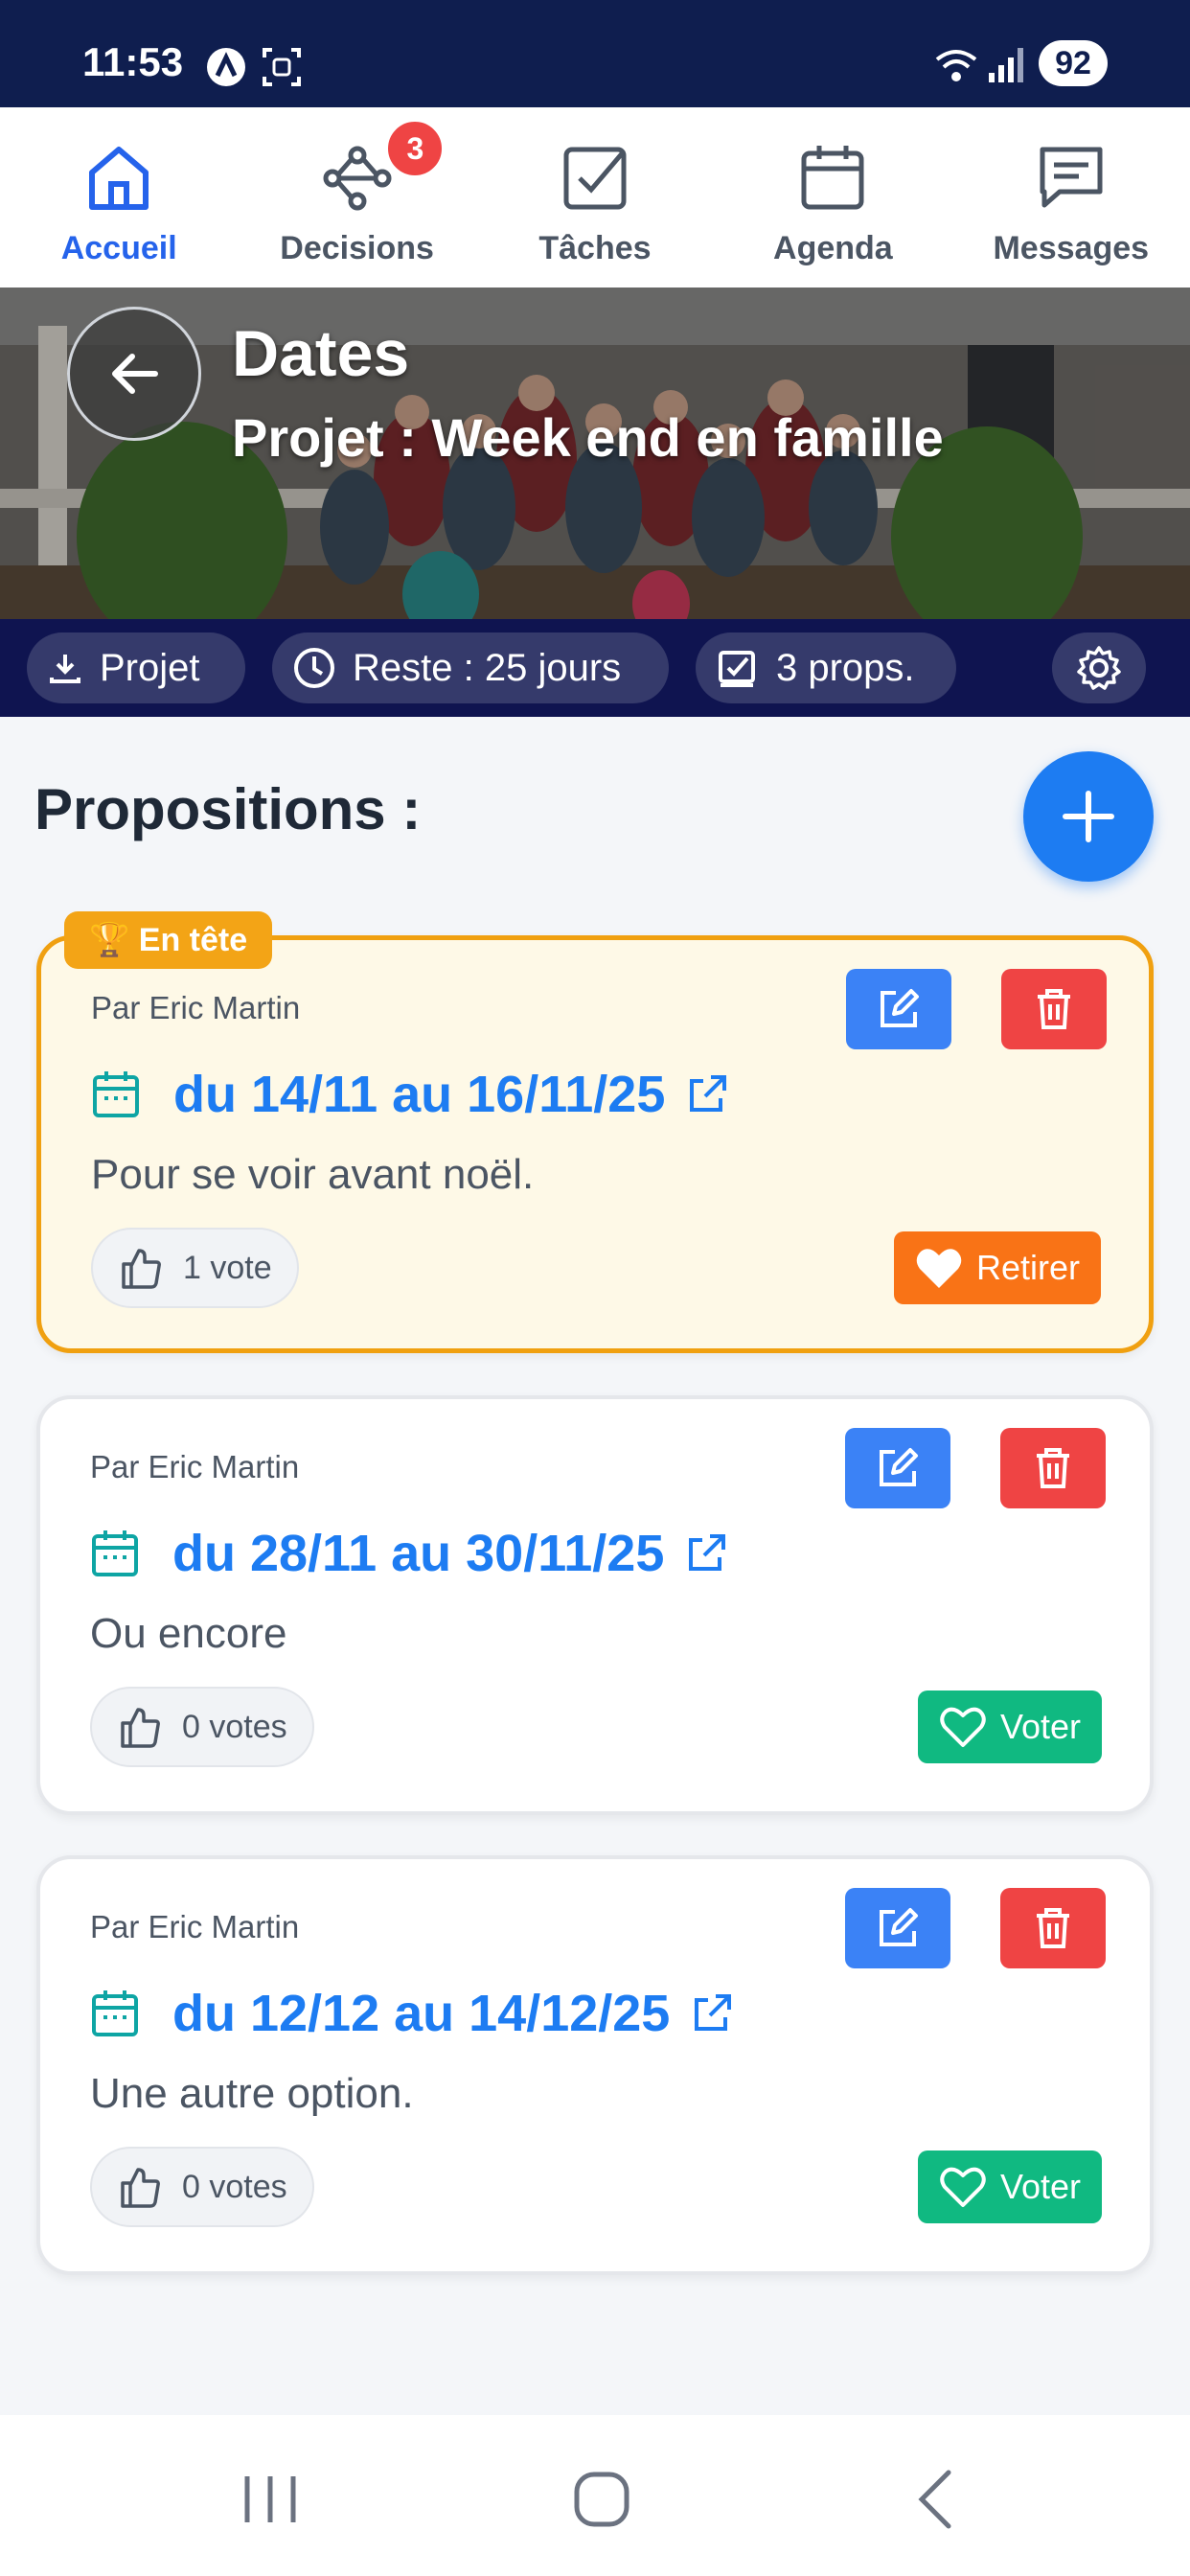  What do you see at coordinates (358, 178) in the screenshot?
I see `decision-tree-icon` at bounding box center [358, 178].